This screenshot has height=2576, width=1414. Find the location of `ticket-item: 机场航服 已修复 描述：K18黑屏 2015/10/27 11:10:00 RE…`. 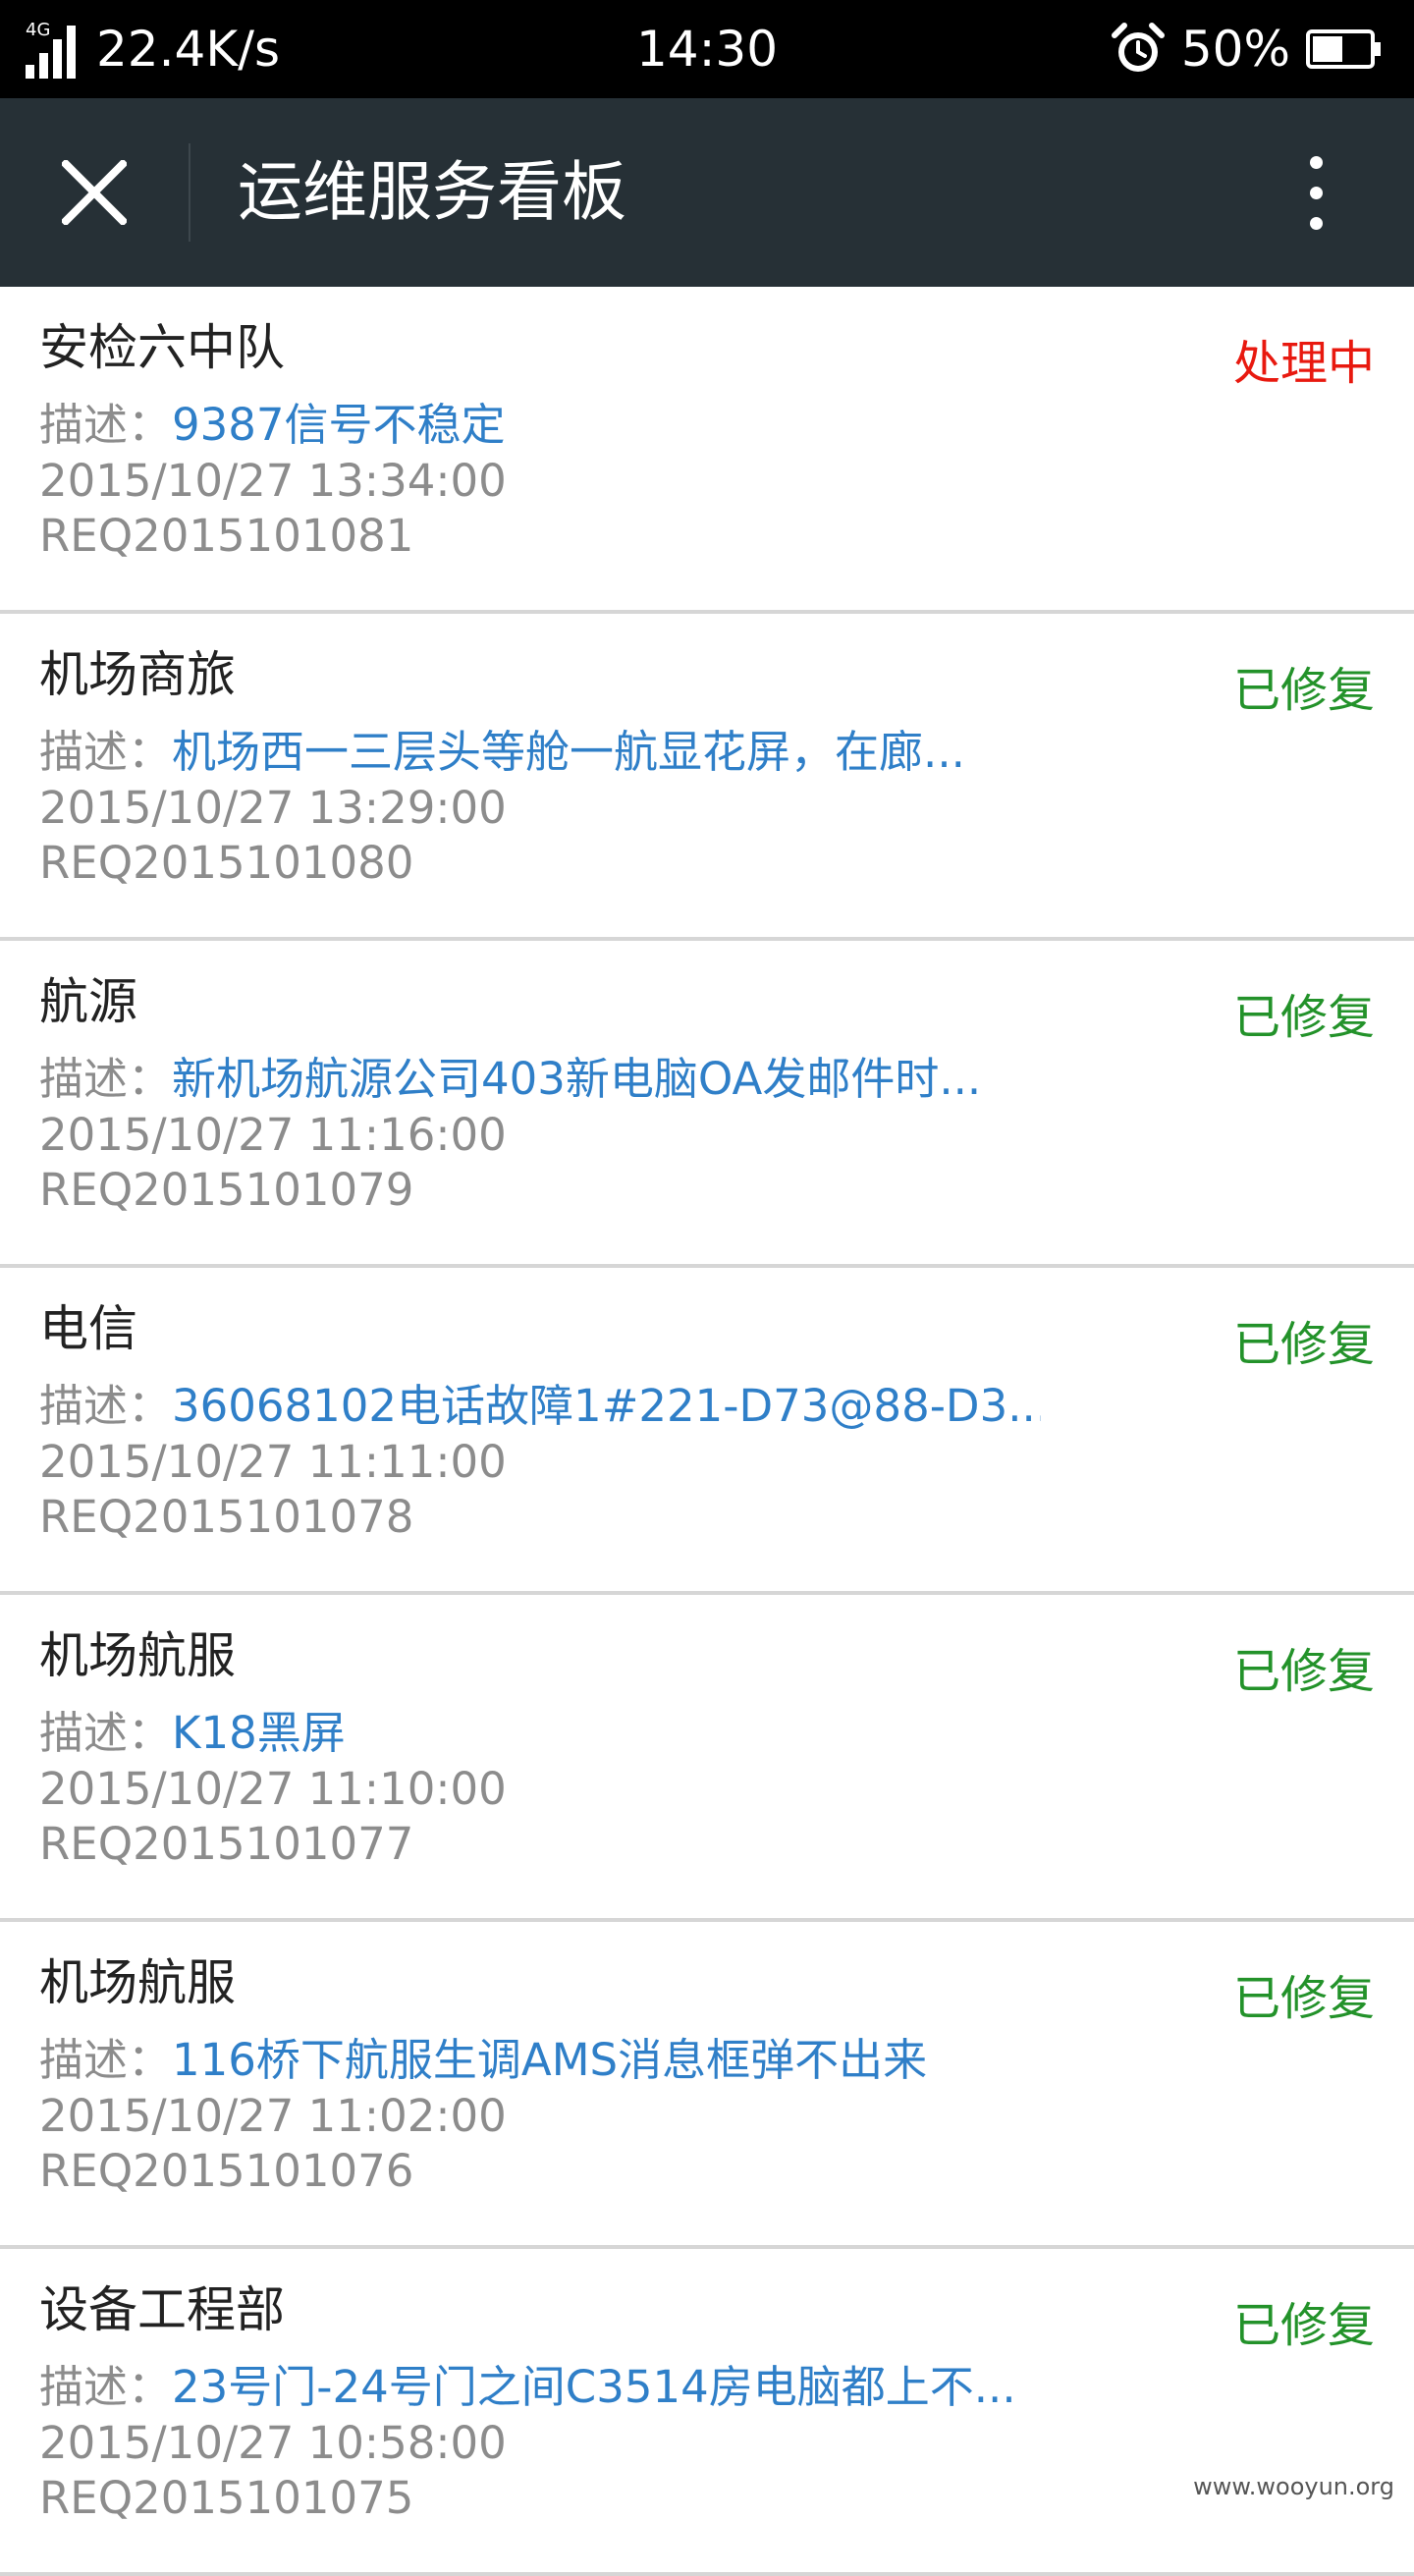

ticket-item: 机场航服 已修复 描述：K18黑屏 2015/10/27 11:10:00 RE… is located at coordinates (707, 1759).